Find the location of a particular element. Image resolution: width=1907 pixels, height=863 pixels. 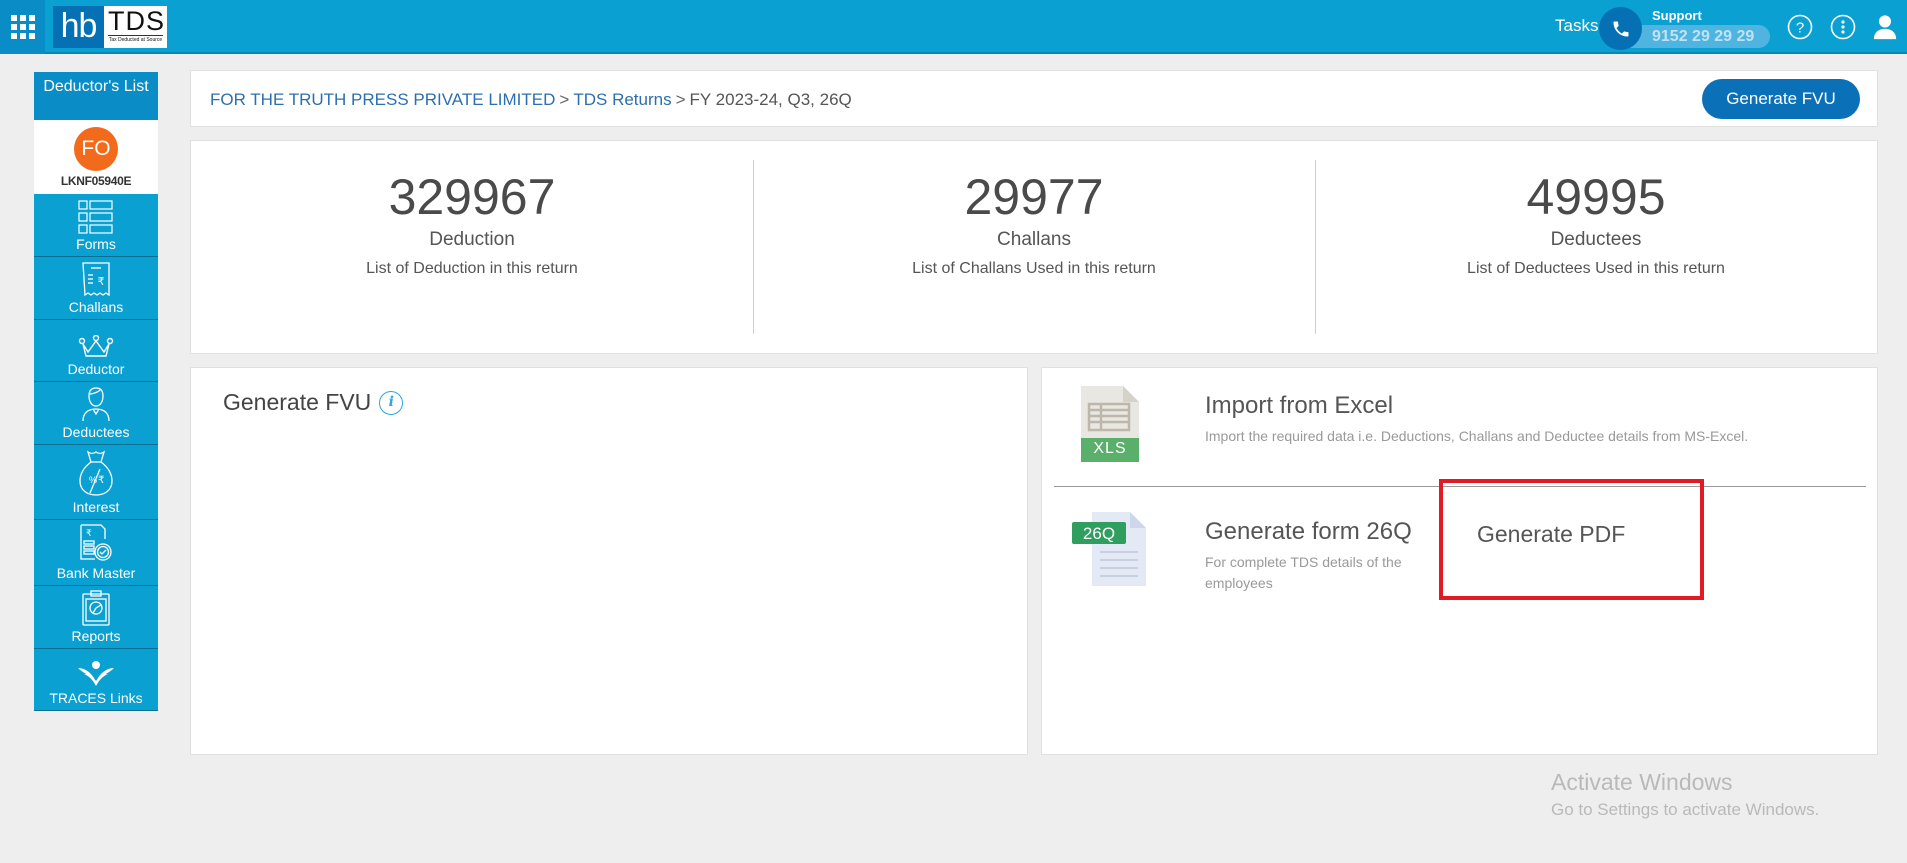

logo-hb: hb is located at coordinates (78, 27).